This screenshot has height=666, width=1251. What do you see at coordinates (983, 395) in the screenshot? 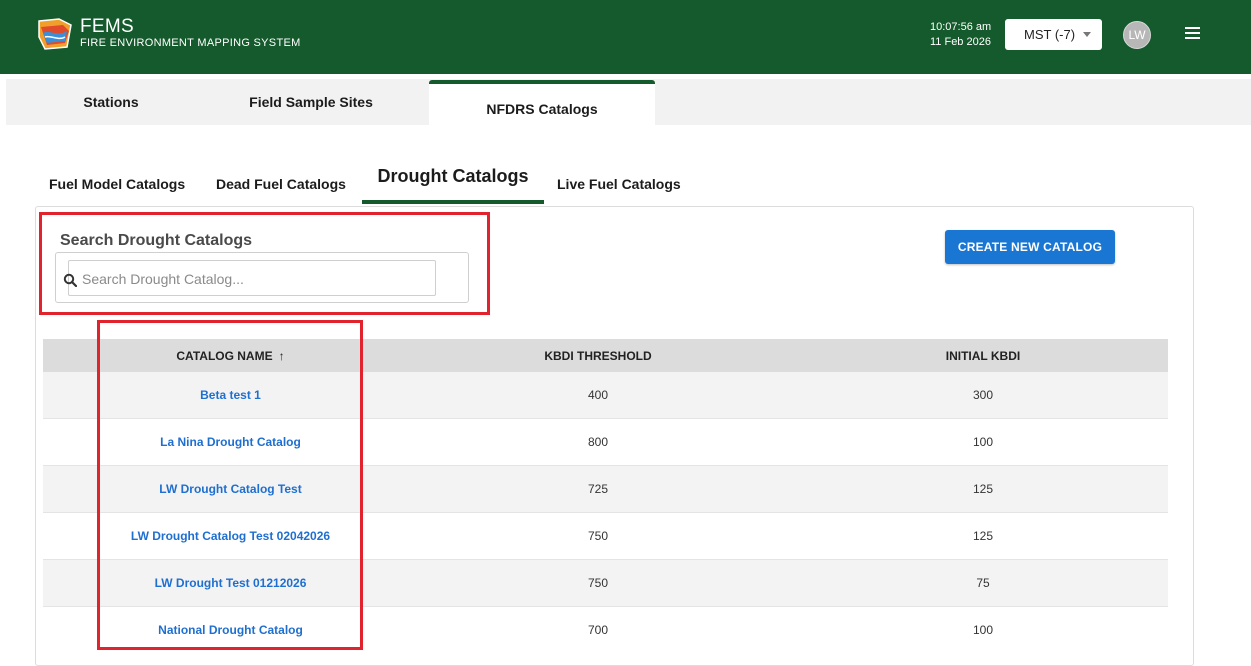
I see `initial-kbdi-cell: 300` at bounding box center [983, 395].